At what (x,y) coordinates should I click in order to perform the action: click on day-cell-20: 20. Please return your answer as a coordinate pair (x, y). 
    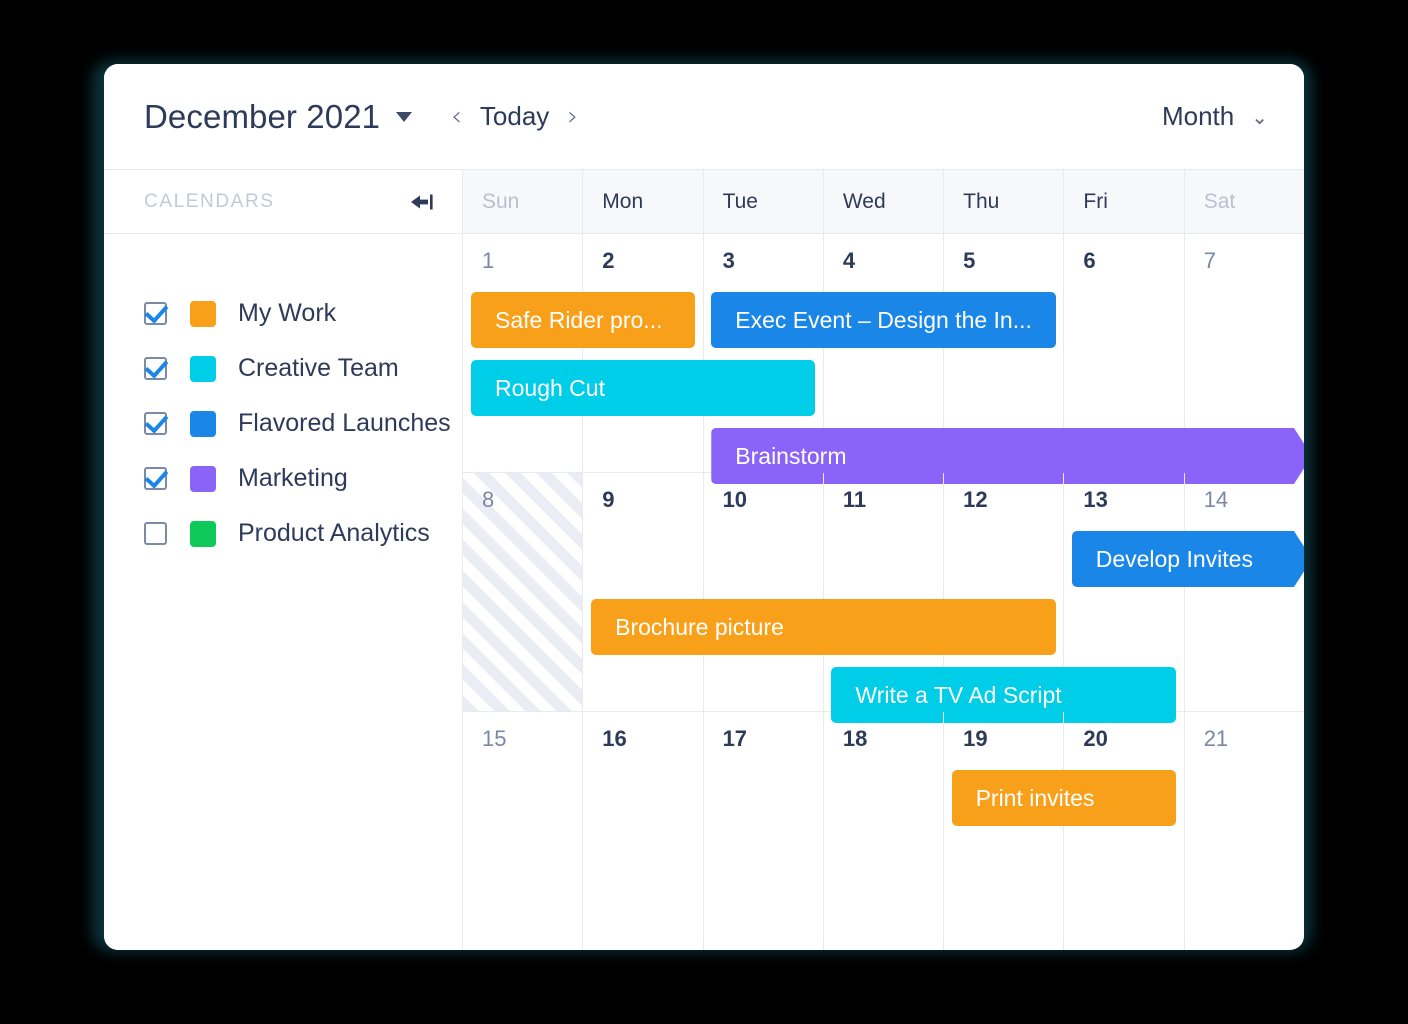
    Looking at the image, I should click on (1124, 831).